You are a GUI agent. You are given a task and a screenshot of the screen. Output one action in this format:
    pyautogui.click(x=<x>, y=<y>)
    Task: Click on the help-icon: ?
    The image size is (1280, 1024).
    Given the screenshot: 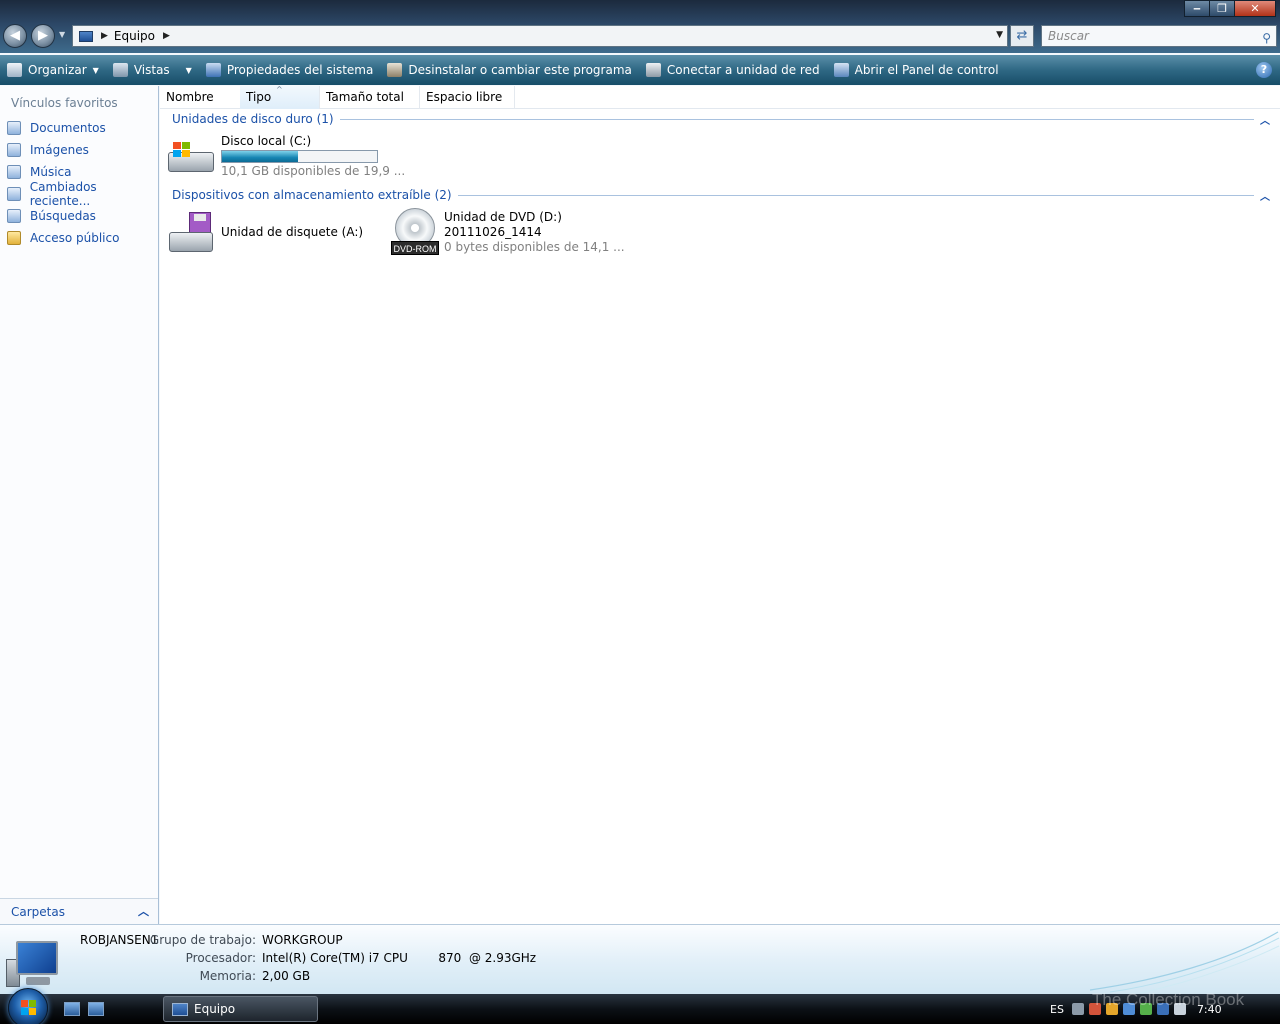 What is the action you would take?
    pyautogui.click(x=1264, y=70)
    